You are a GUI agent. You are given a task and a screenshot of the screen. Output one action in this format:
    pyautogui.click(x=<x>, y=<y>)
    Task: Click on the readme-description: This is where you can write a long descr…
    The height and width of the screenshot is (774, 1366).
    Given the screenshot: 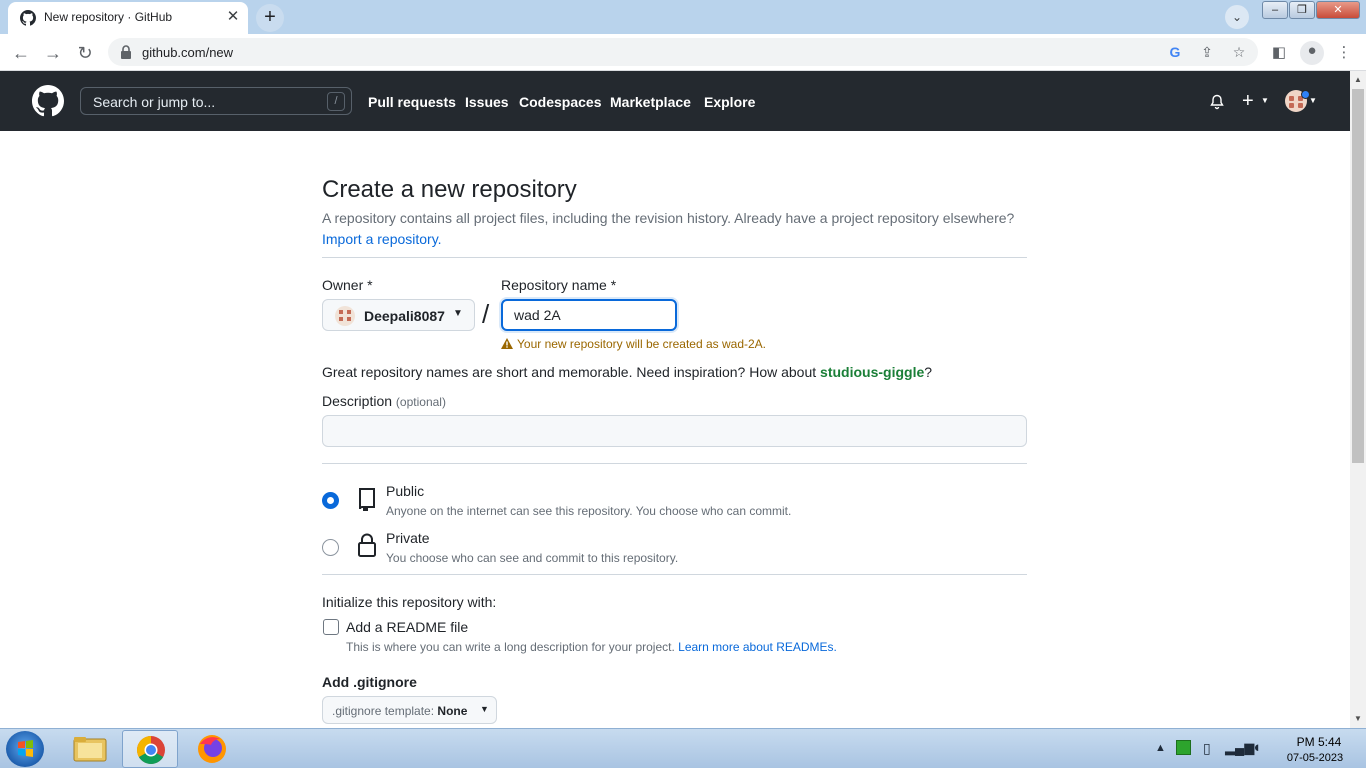 What is the action you would take?
    pyautogui.click(x=591, y=647)
    